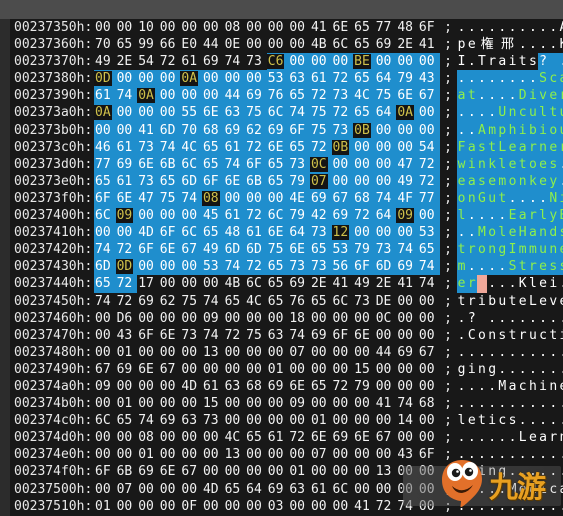 The height and width of the screenshot is (516, 563). What do you see at coordinates (364, 369) in the screenshot?
I see `hex-byte: 15` at bounding box center [364, 369].